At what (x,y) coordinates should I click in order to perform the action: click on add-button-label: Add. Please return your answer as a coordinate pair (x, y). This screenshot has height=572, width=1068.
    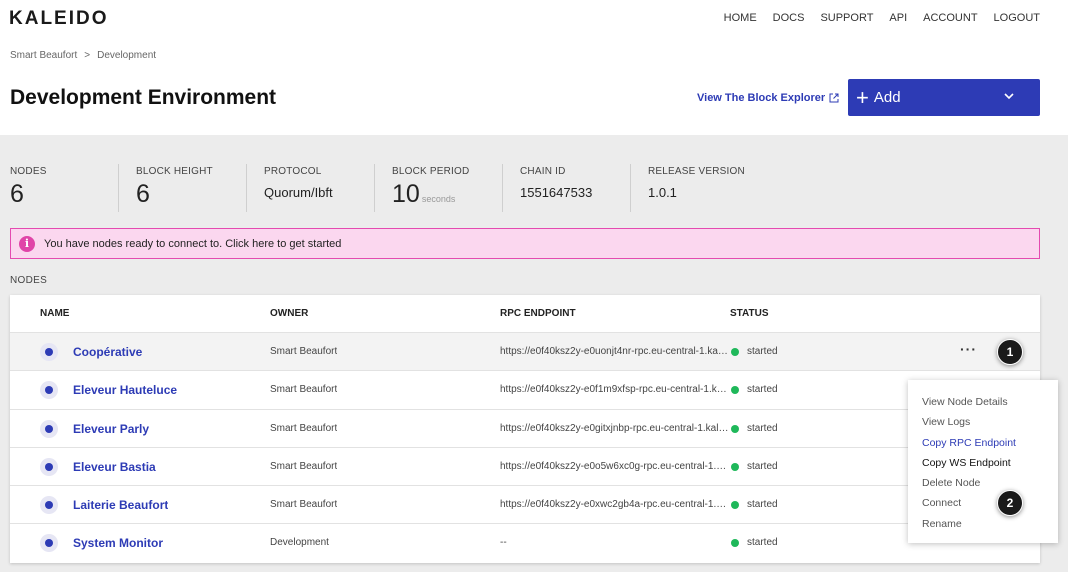
    Looking at the image, I should click on (887, 97).